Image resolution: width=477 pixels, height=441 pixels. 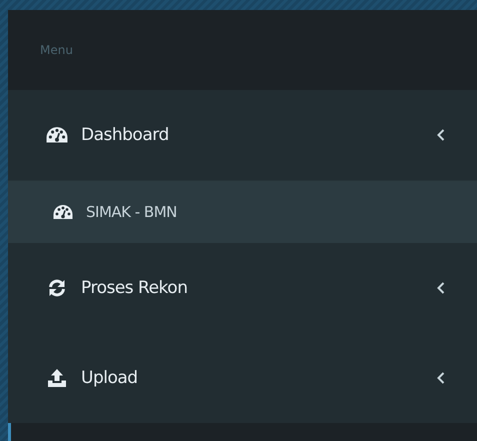 What do you see at coordinates (56, 50) in the screenshot?
I see `menu-header: Menu` at bounding box center [56, 50].